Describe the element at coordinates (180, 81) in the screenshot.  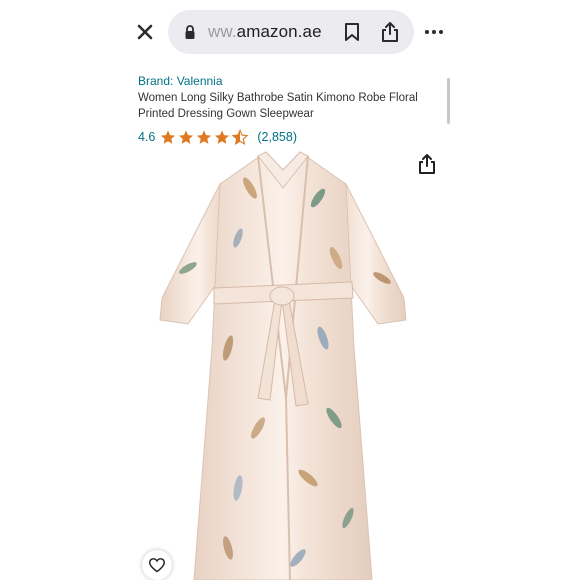
I see `brand-link: Brand: Valennia` at that location.